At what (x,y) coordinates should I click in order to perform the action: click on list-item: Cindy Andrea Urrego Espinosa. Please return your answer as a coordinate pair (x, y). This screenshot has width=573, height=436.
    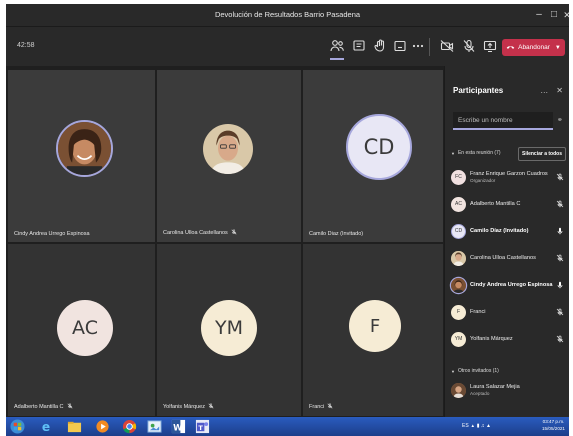
    Looking at the image, I should click on (509, 285).